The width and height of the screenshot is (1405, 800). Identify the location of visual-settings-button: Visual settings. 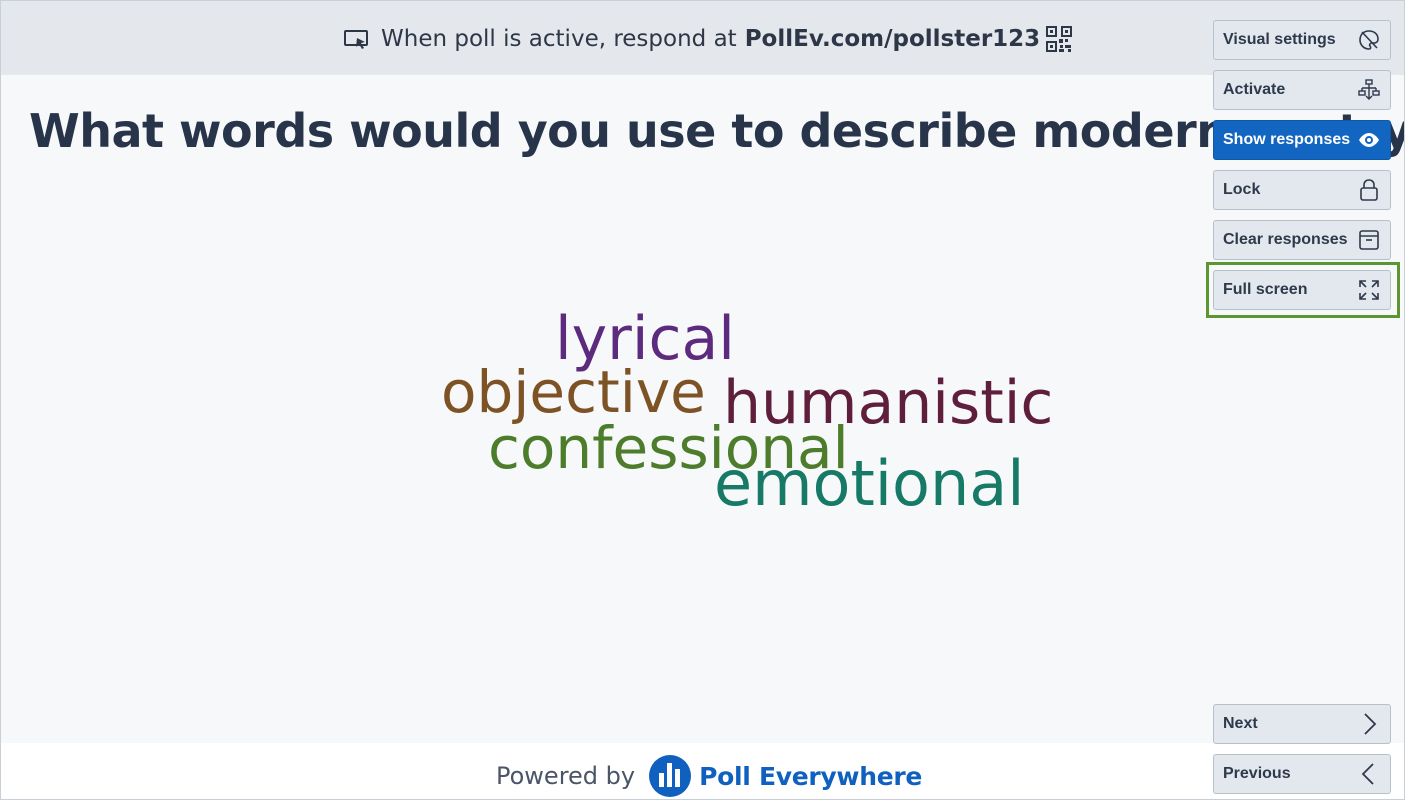
(1302, 40).